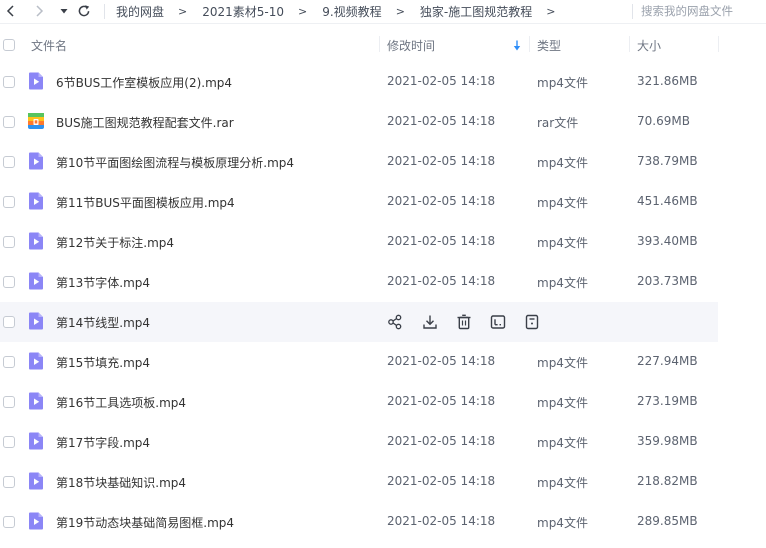  Describe the element at coordinates (558, 123) in the screenshot. I see `file-type: rar文件` at that location.